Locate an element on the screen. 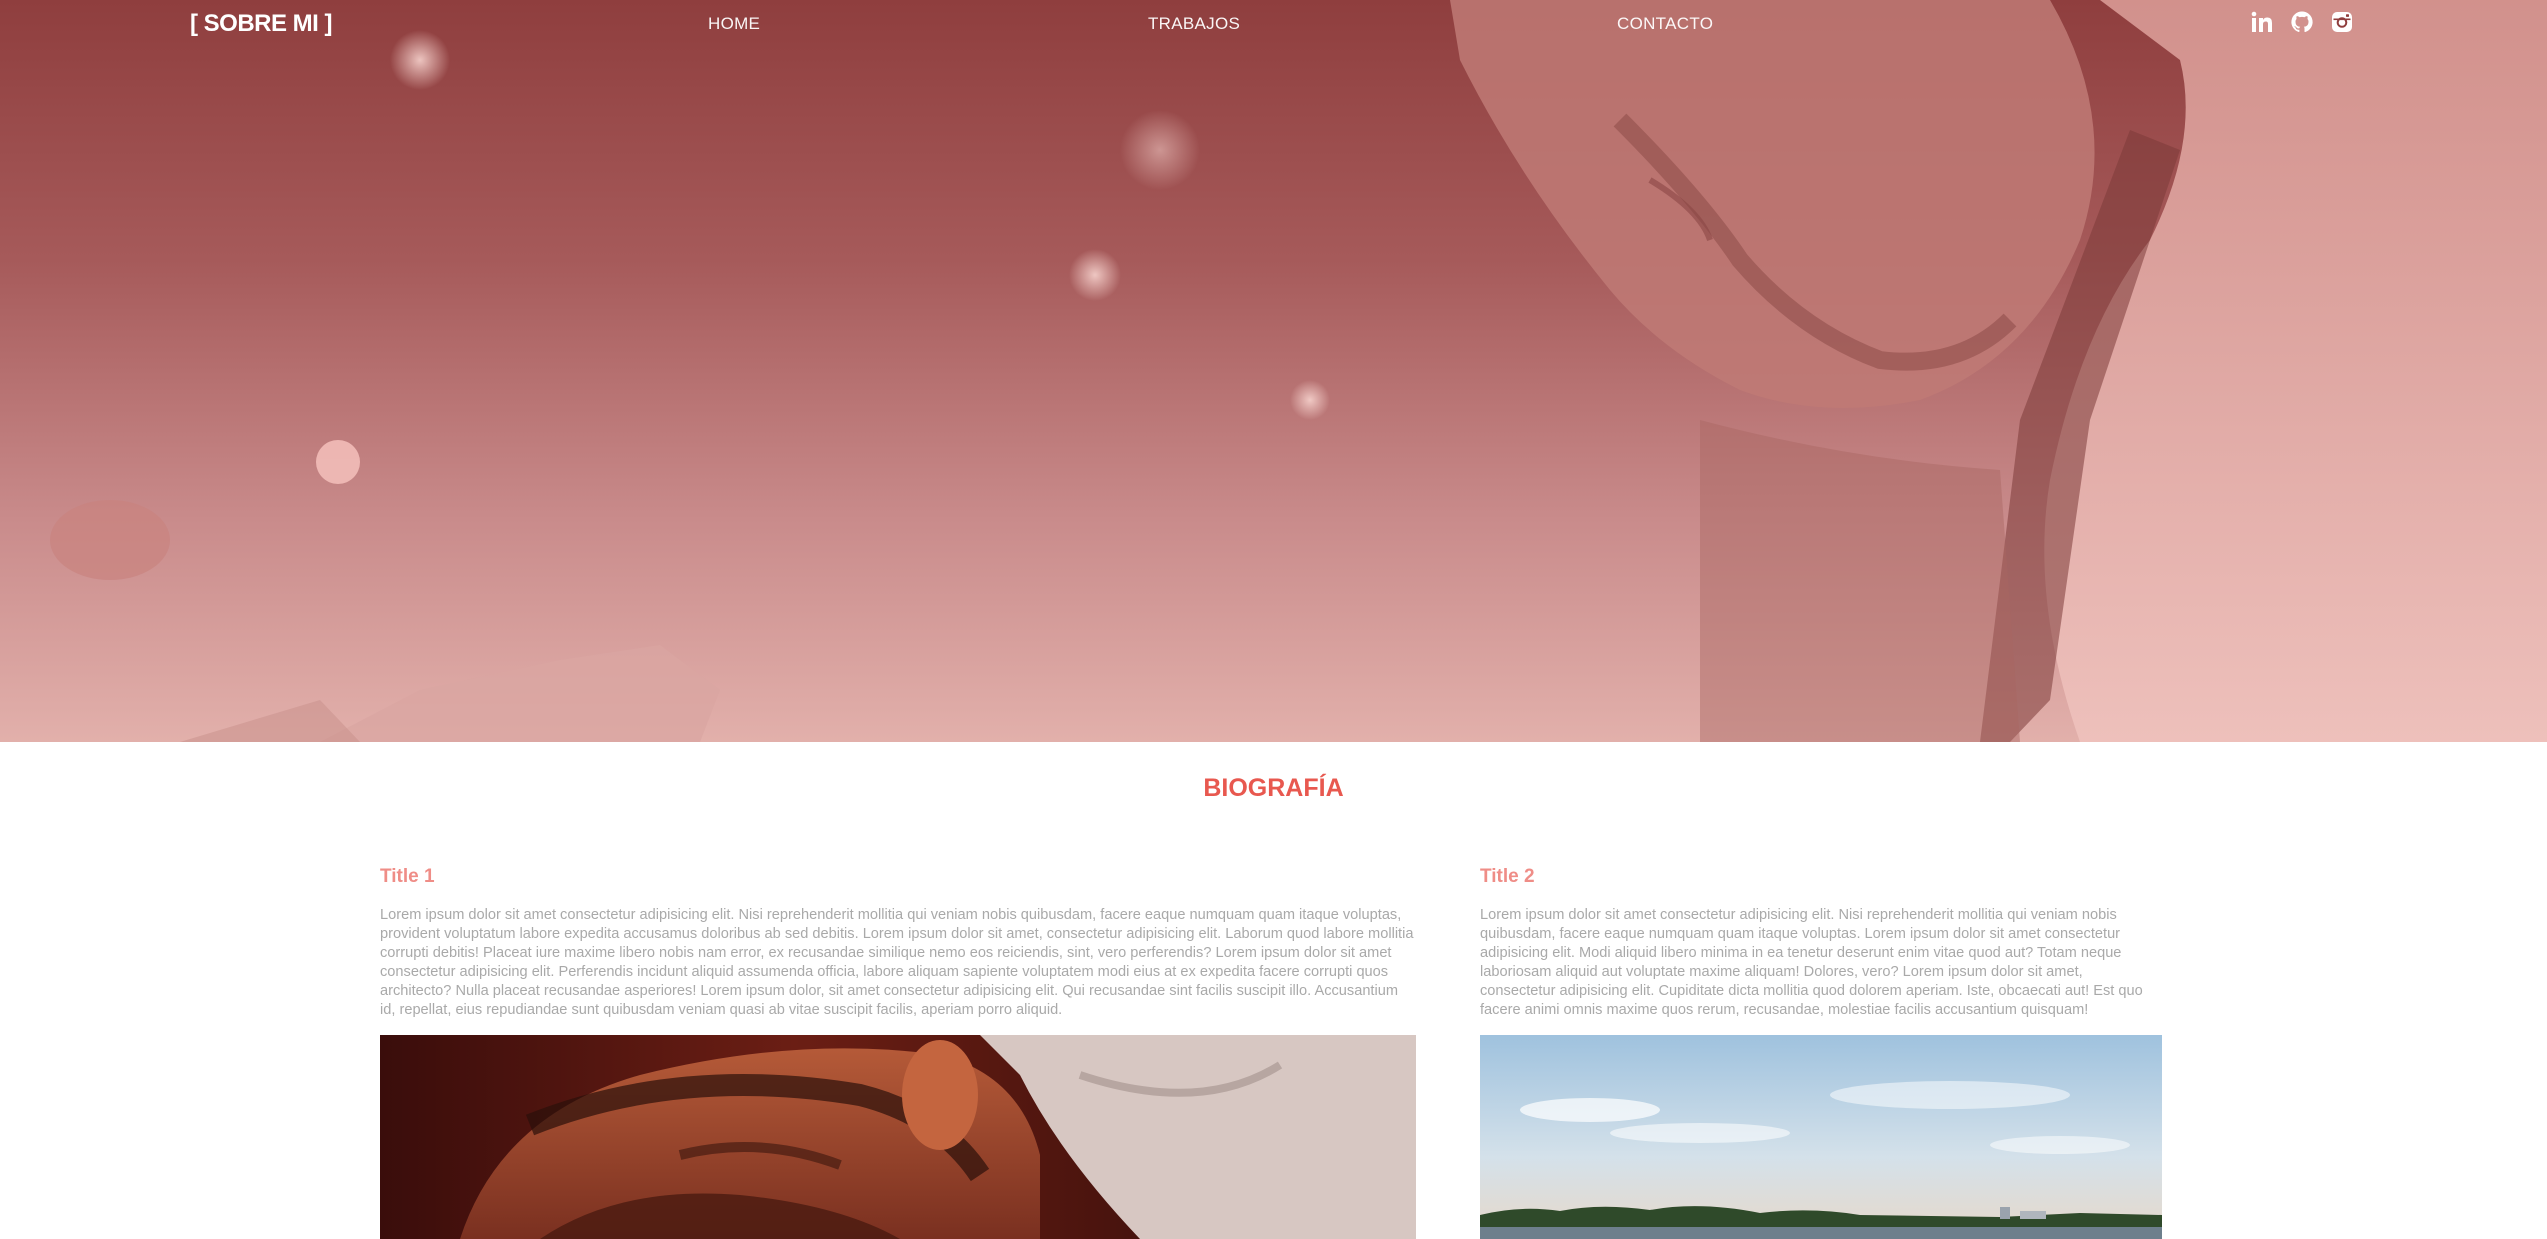 This screenshot has width=2547, height=1239. nav-link-home: HOME is located at coordinates (734, 24).